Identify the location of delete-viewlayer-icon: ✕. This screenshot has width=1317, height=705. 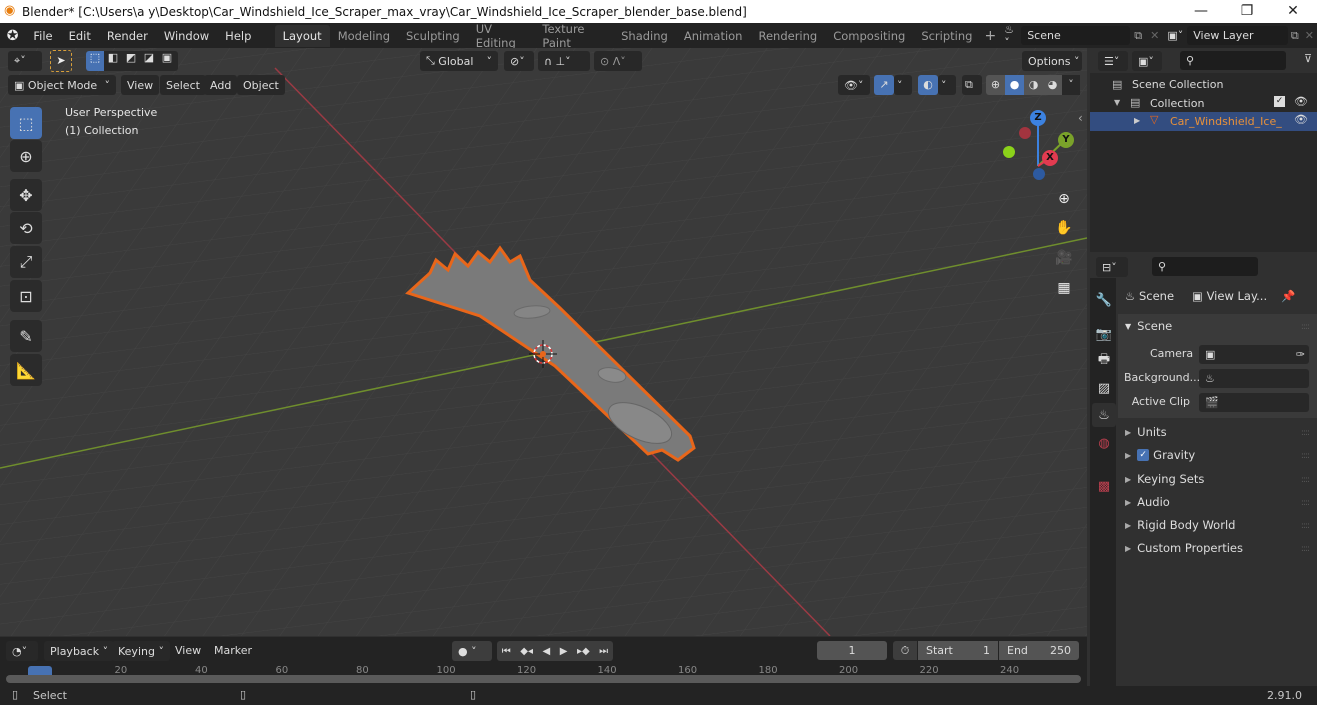
(1309, 35).